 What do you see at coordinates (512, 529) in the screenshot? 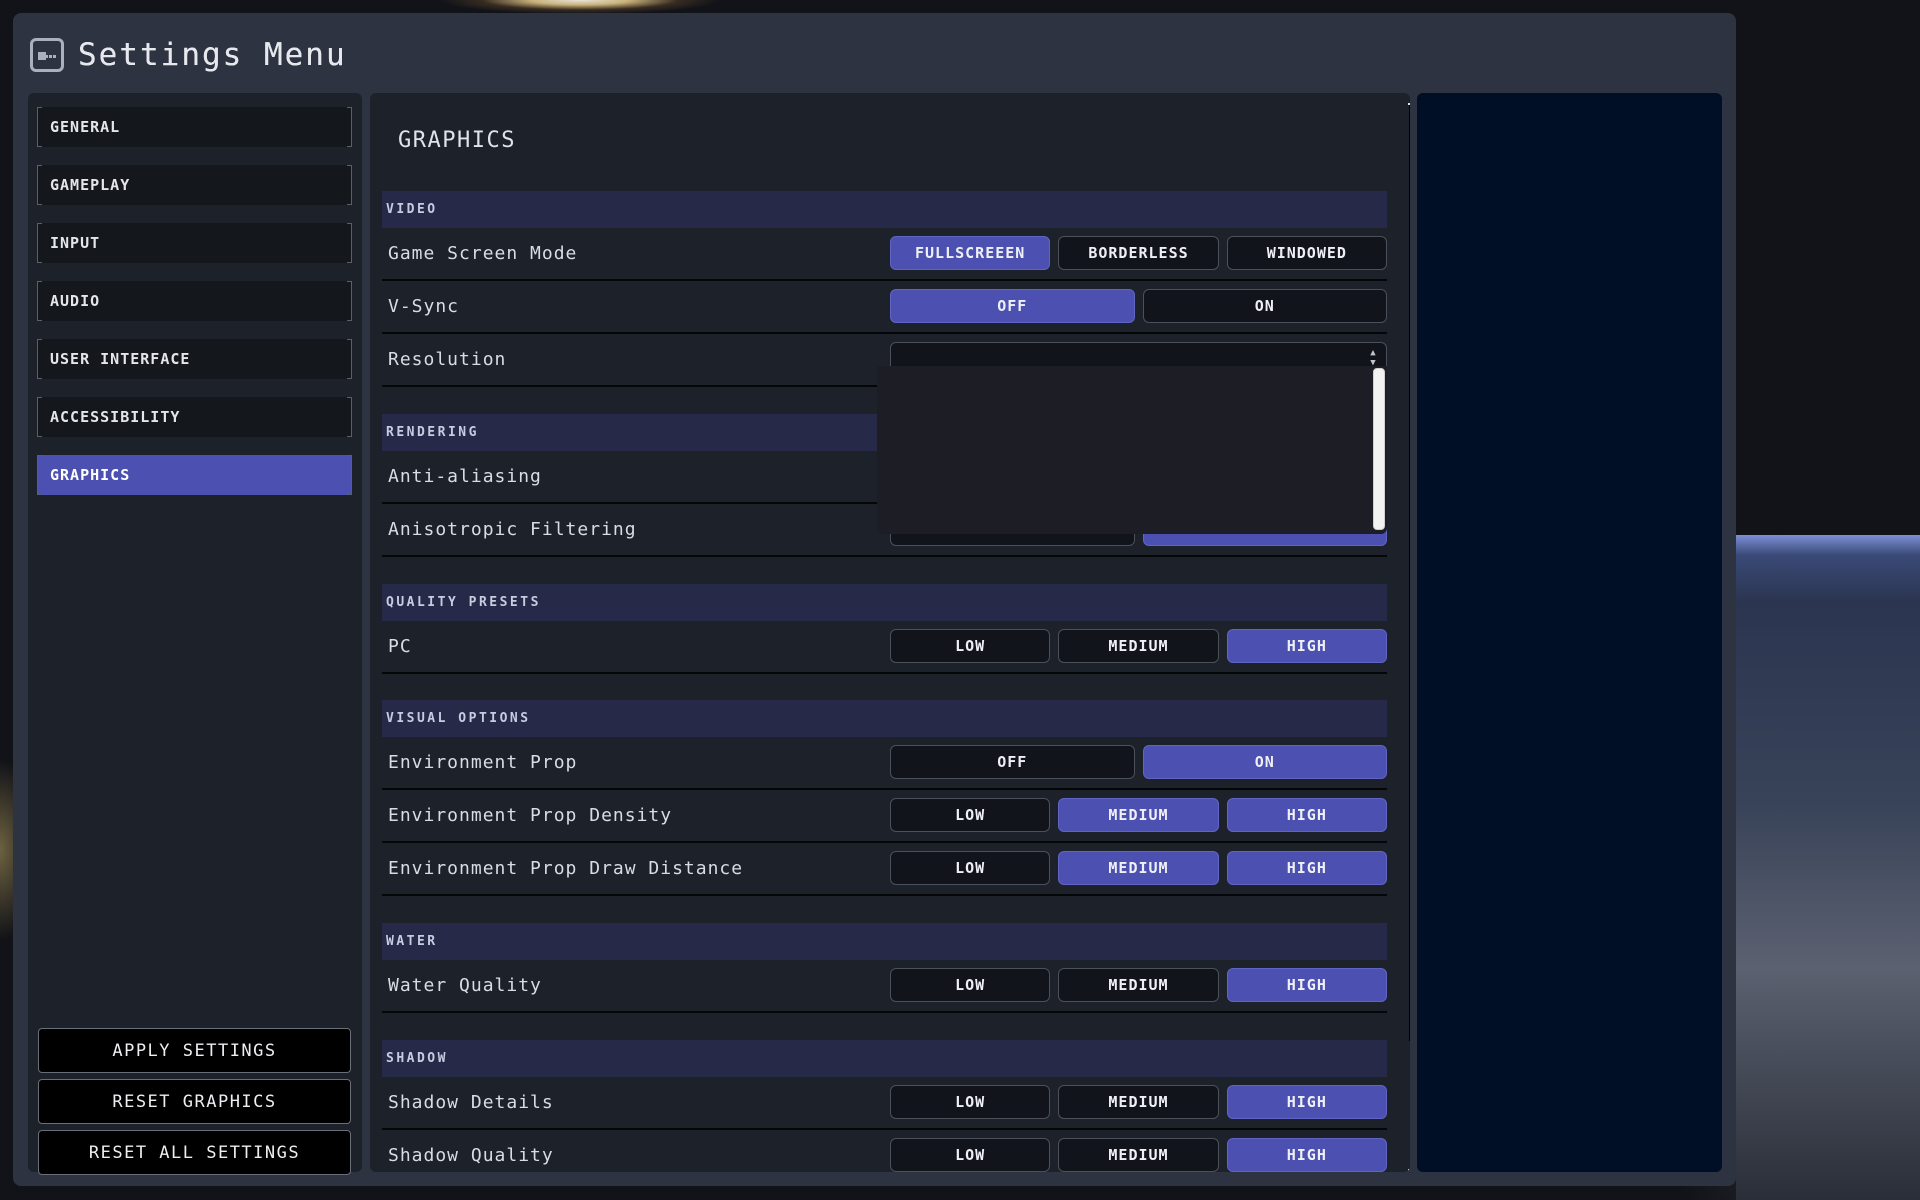
I see `setting-label: Anisotropic Filtering` at bounding box center [512, 529].